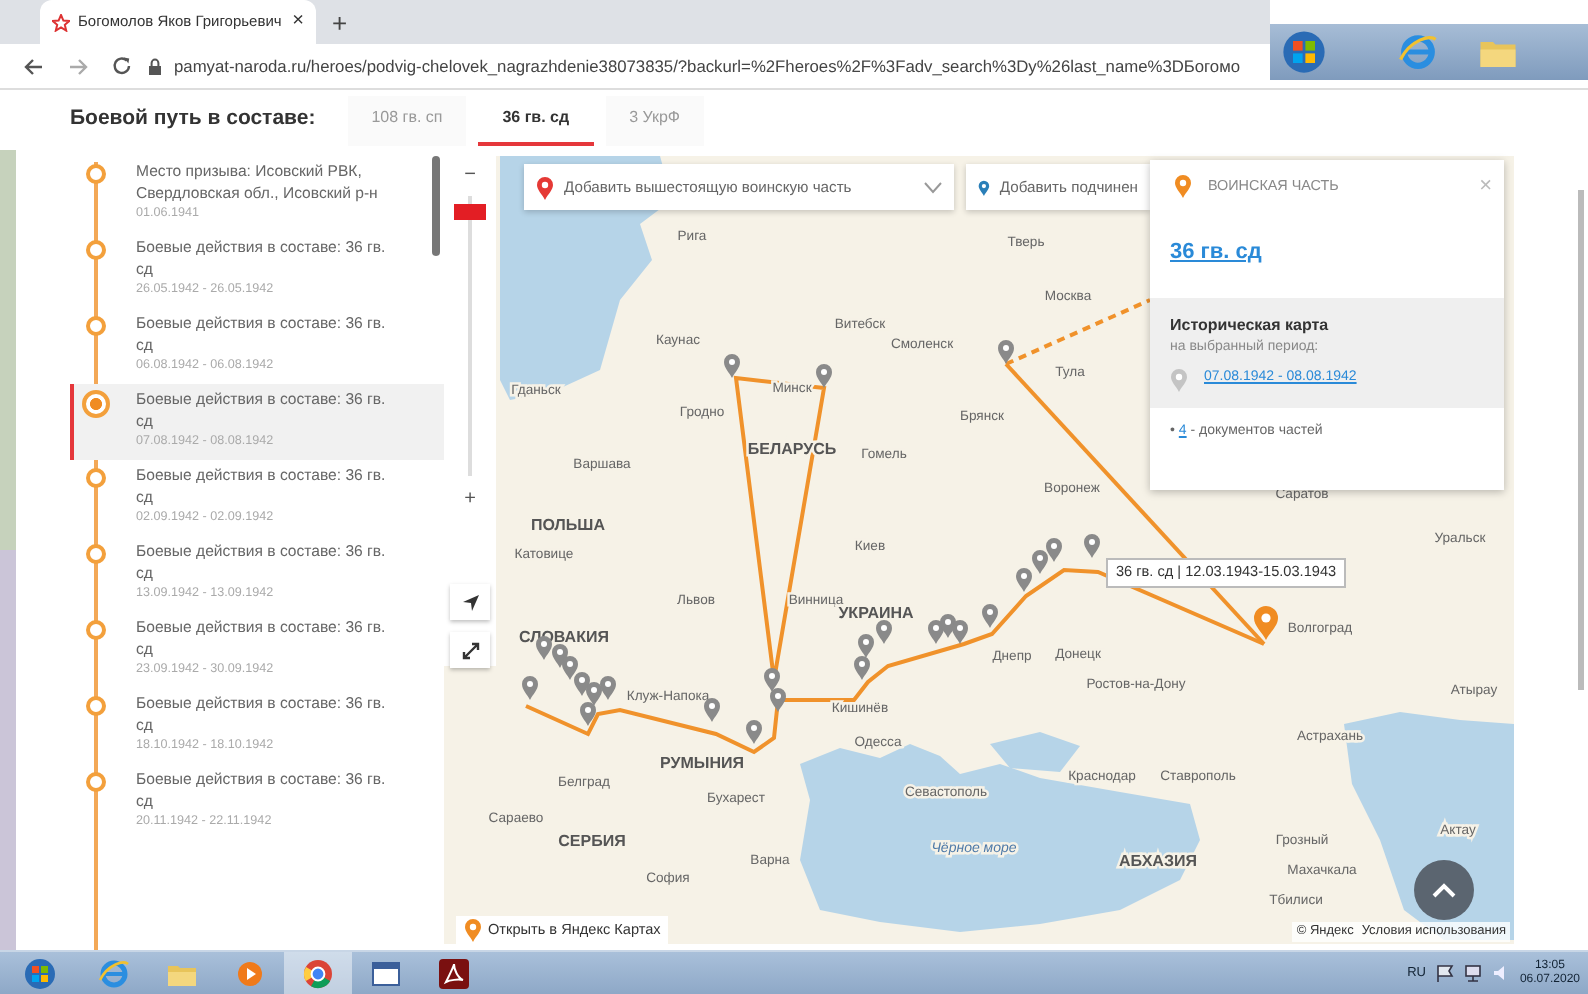 This screenshot has width=1588, height=994. I want to click on pdf-icon, so click(454, 973).